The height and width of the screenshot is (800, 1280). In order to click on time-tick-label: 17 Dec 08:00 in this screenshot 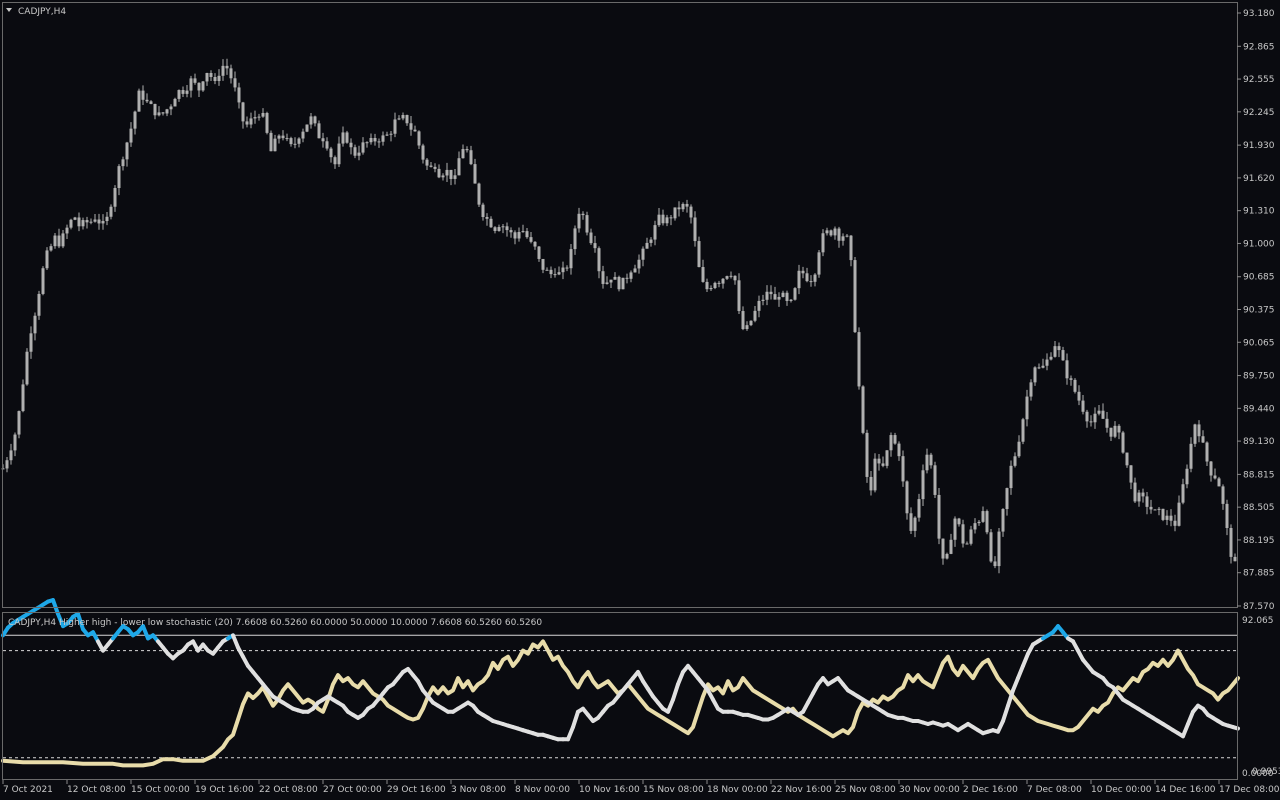, I will do `click(1249, 790)`.